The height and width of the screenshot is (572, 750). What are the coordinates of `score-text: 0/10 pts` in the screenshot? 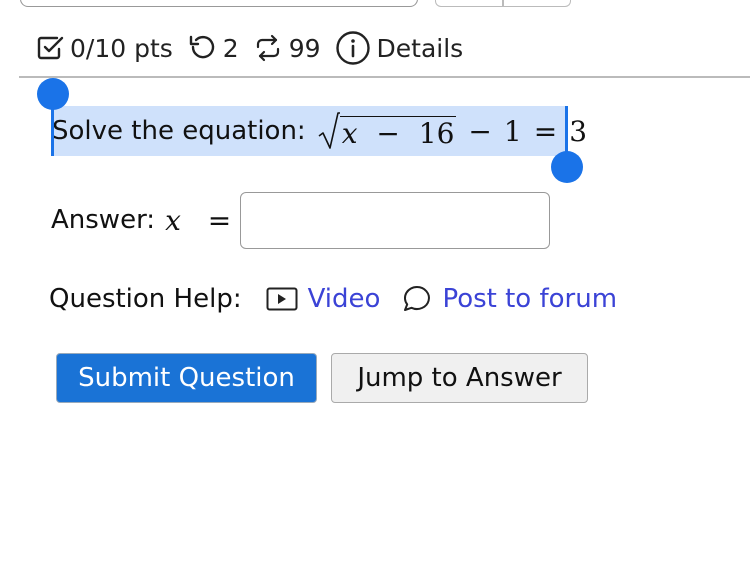 It's located at (121, 48).